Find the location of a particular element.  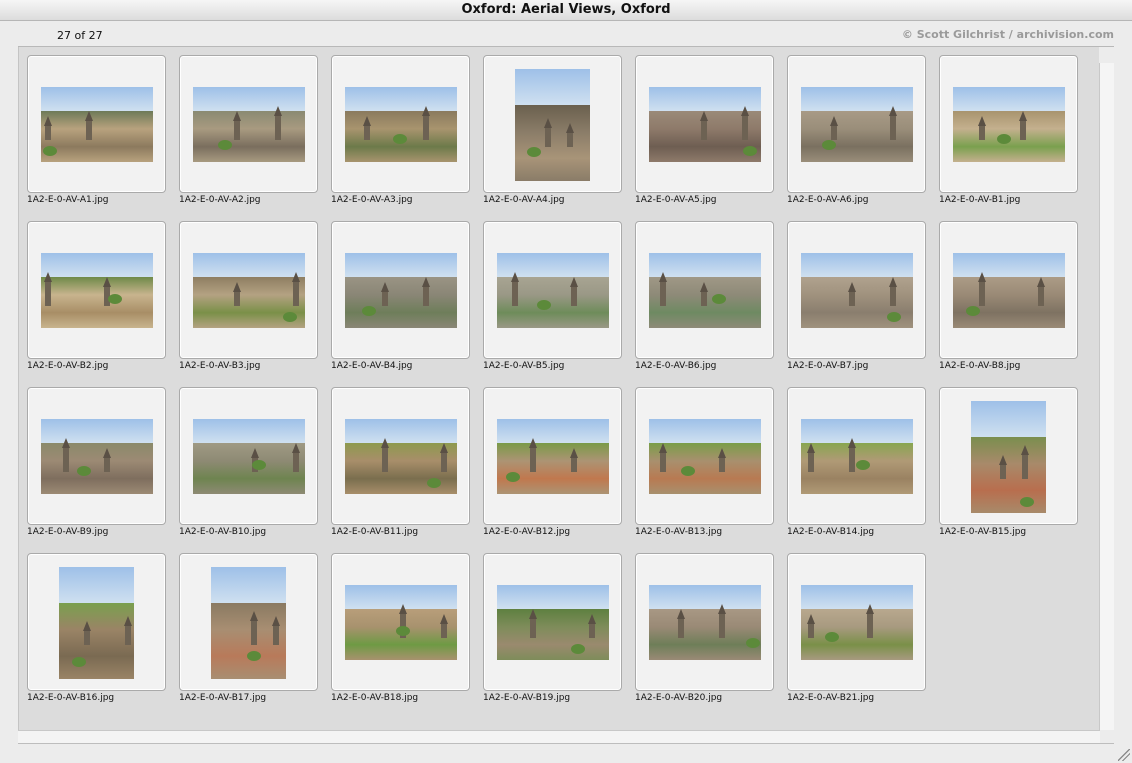

thumbnail-item: 1A2-E-0-AV-B13.jpg is located at coordinates (710, 466).